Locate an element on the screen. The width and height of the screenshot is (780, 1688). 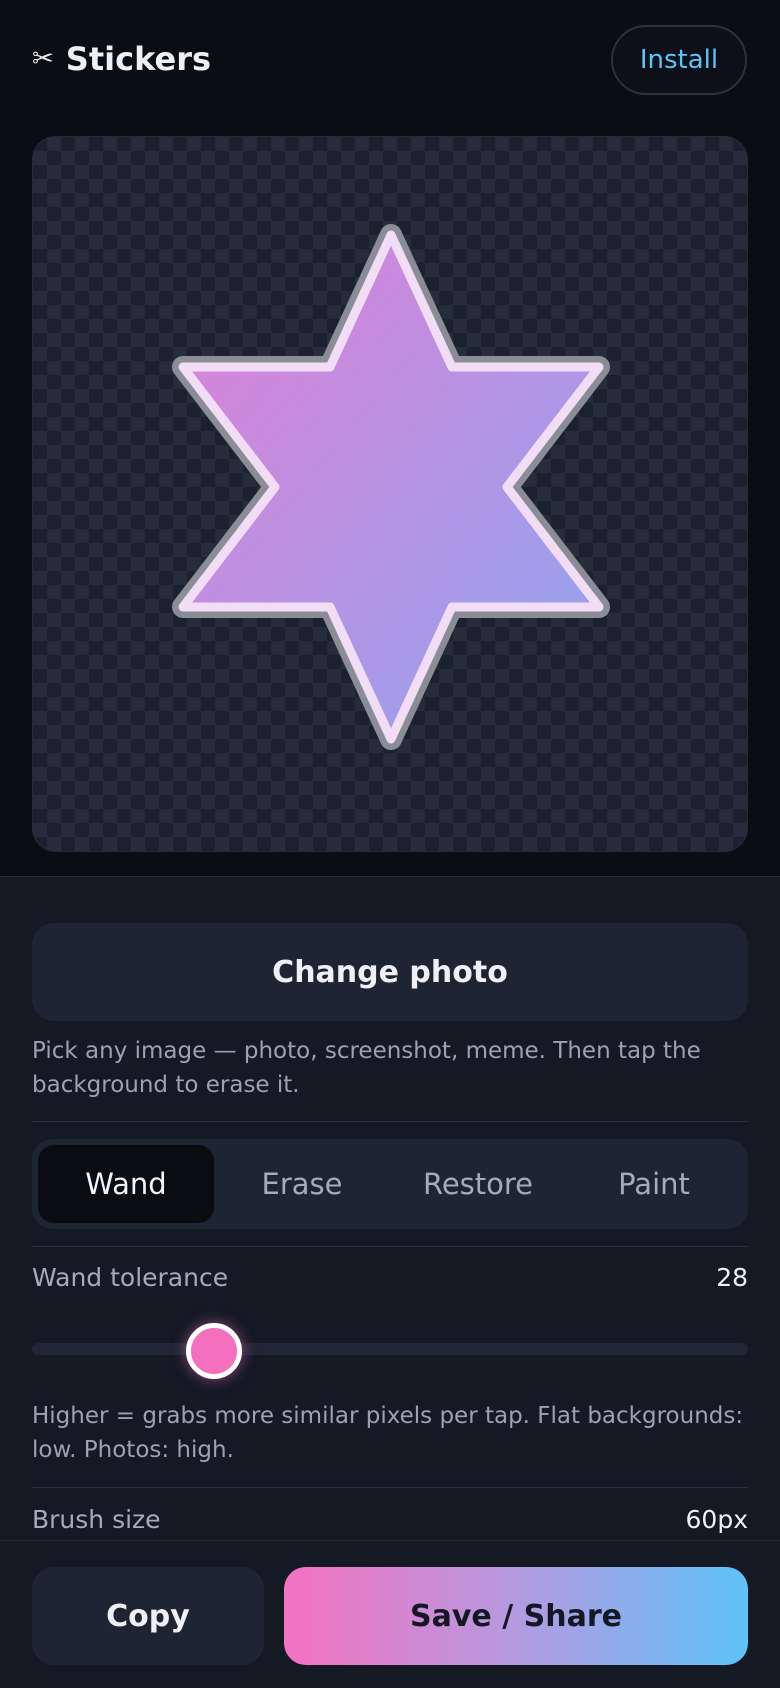
brand: ✂ Stickers is located at coordinates (121, 59).